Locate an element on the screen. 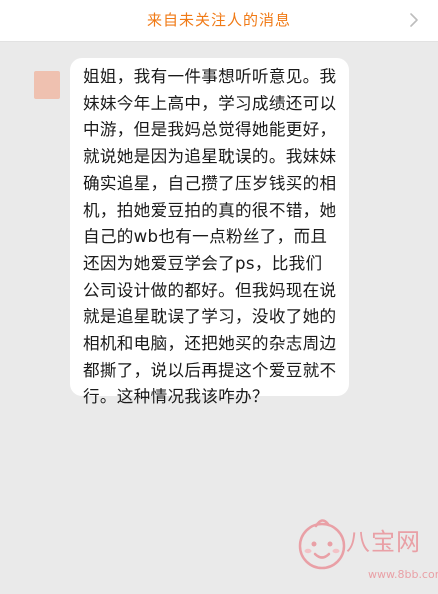  watermark-url: www.8bb.com is located at coordinates (403, 574).